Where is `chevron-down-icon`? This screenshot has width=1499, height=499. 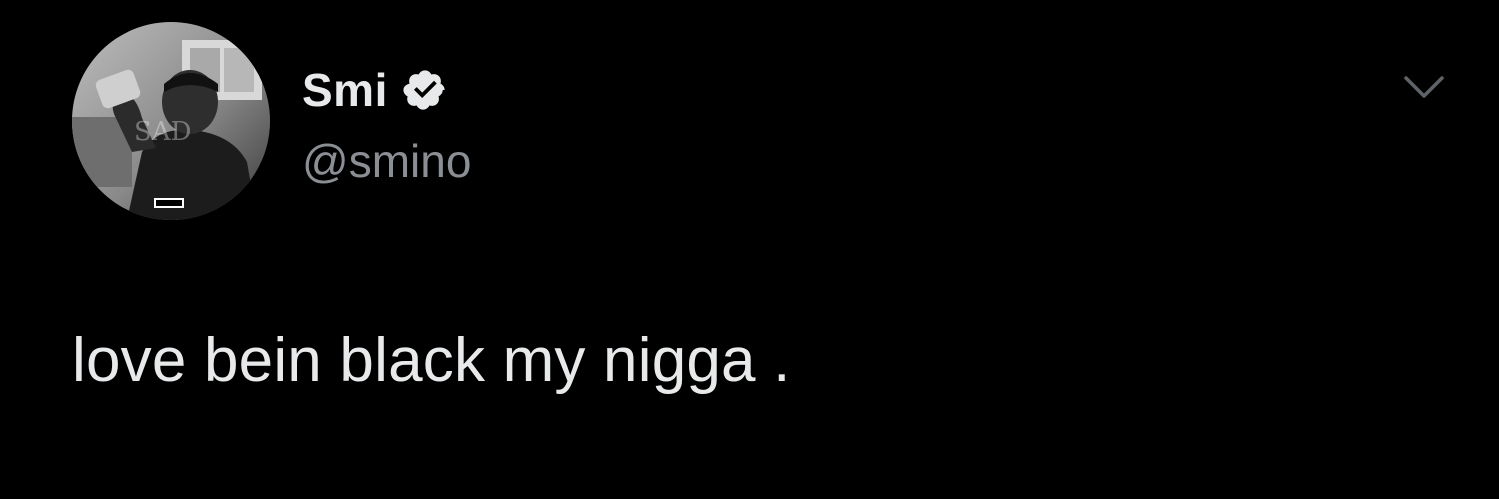
chevron-down-icon is located at coordinates (1424, 87).